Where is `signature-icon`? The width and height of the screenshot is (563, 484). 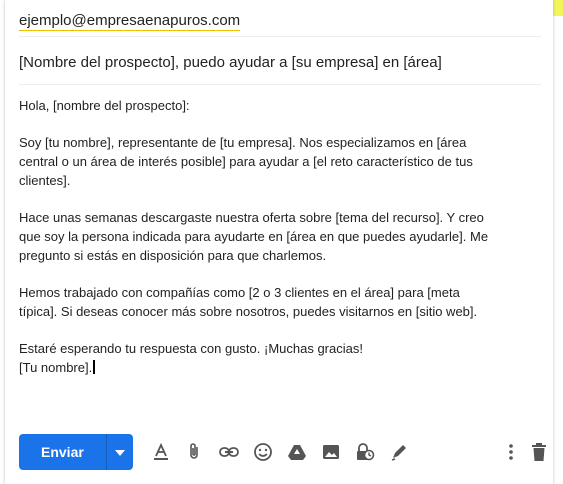 signature-icon is located at coordinates (399, 452).